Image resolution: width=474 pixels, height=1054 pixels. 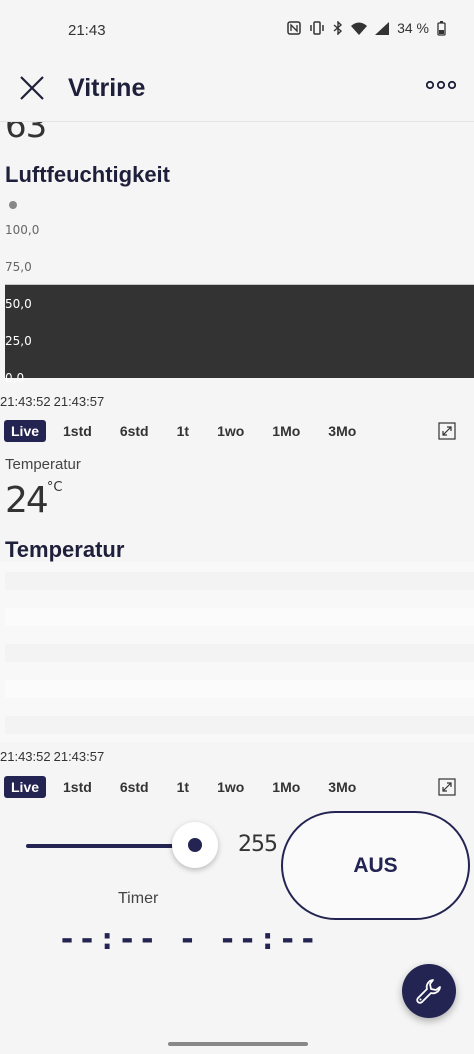 What do you see at coordinates (238, 1044) in the screenshot?
I see `navigation-handle` at bounding box center [238, 1044].